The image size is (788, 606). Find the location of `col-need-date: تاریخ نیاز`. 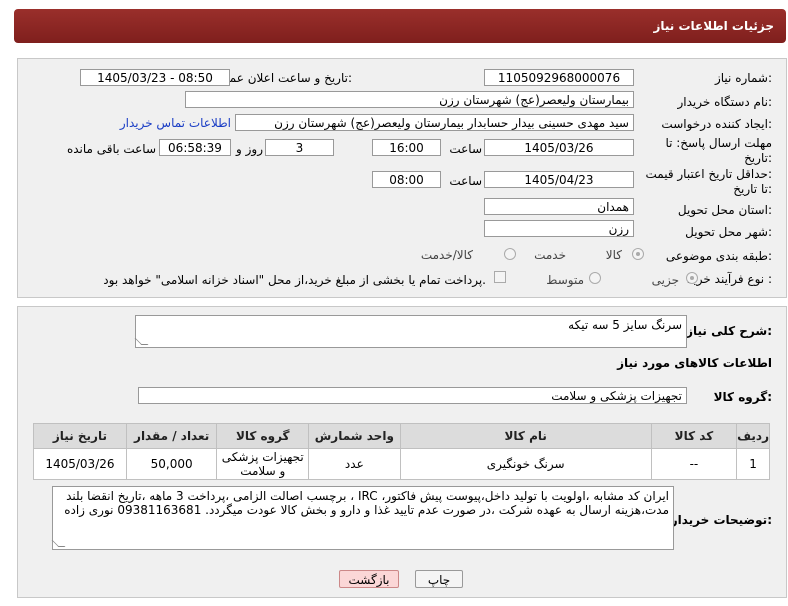

col-need-date: تاریخ نیاز is located at coordinates (80, 436).